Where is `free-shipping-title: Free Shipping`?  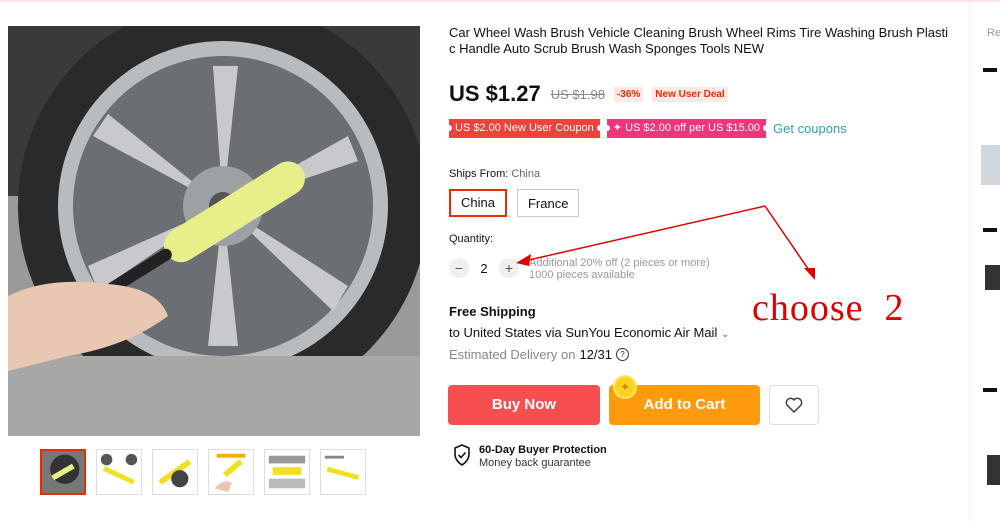 free-shipping-title: Free Shipping is located at coordinates (492, 311).